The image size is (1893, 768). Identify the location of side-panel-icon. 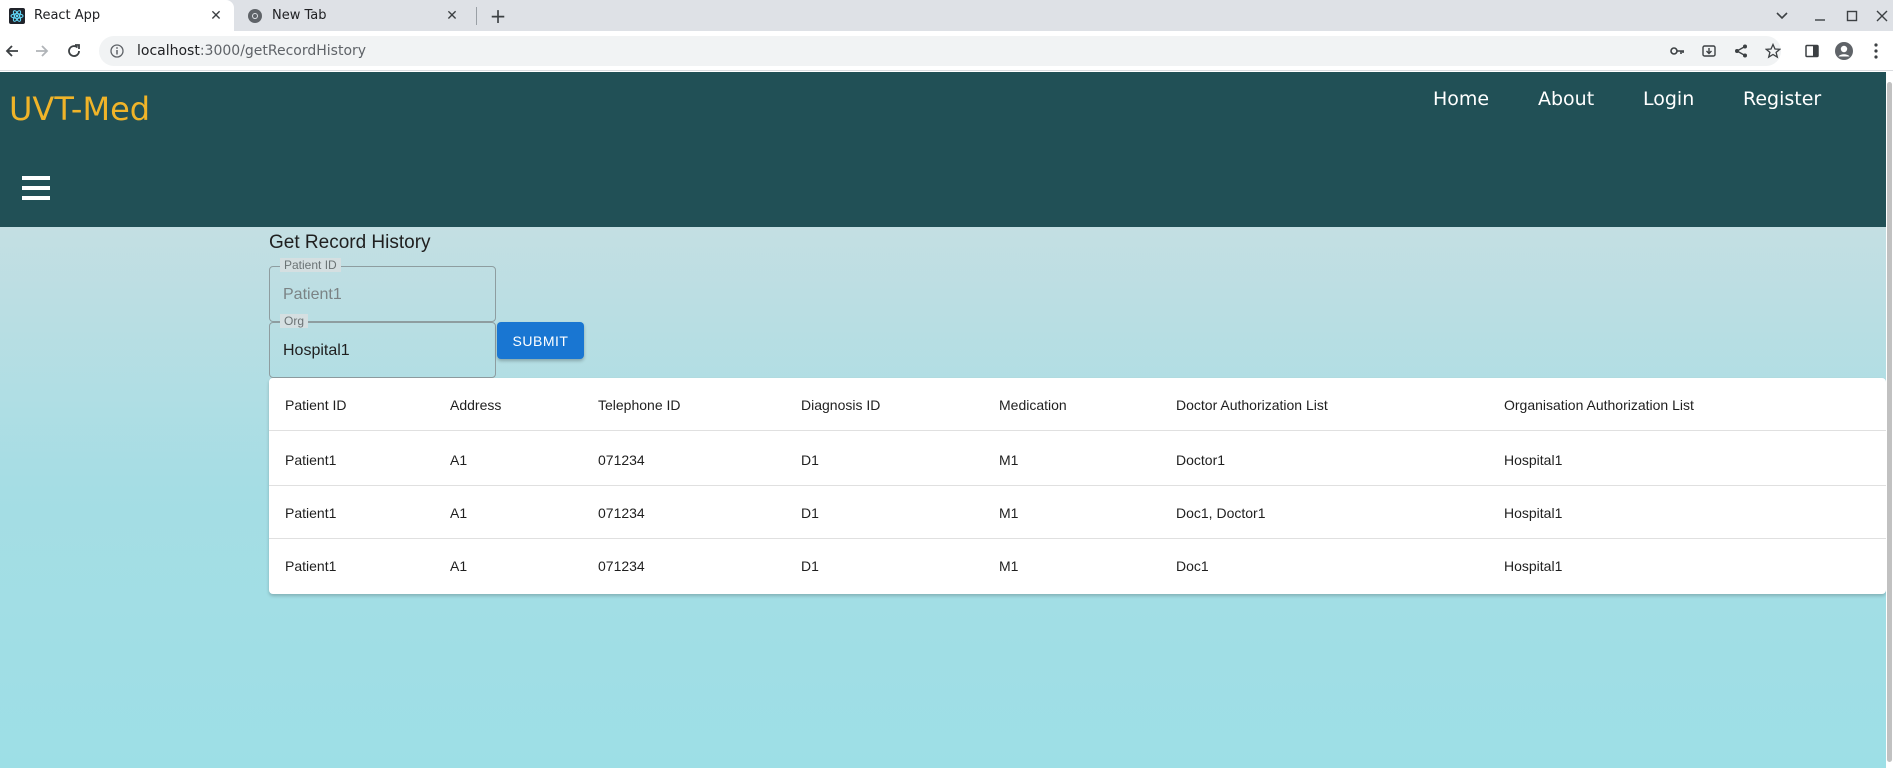
(1812, 51).